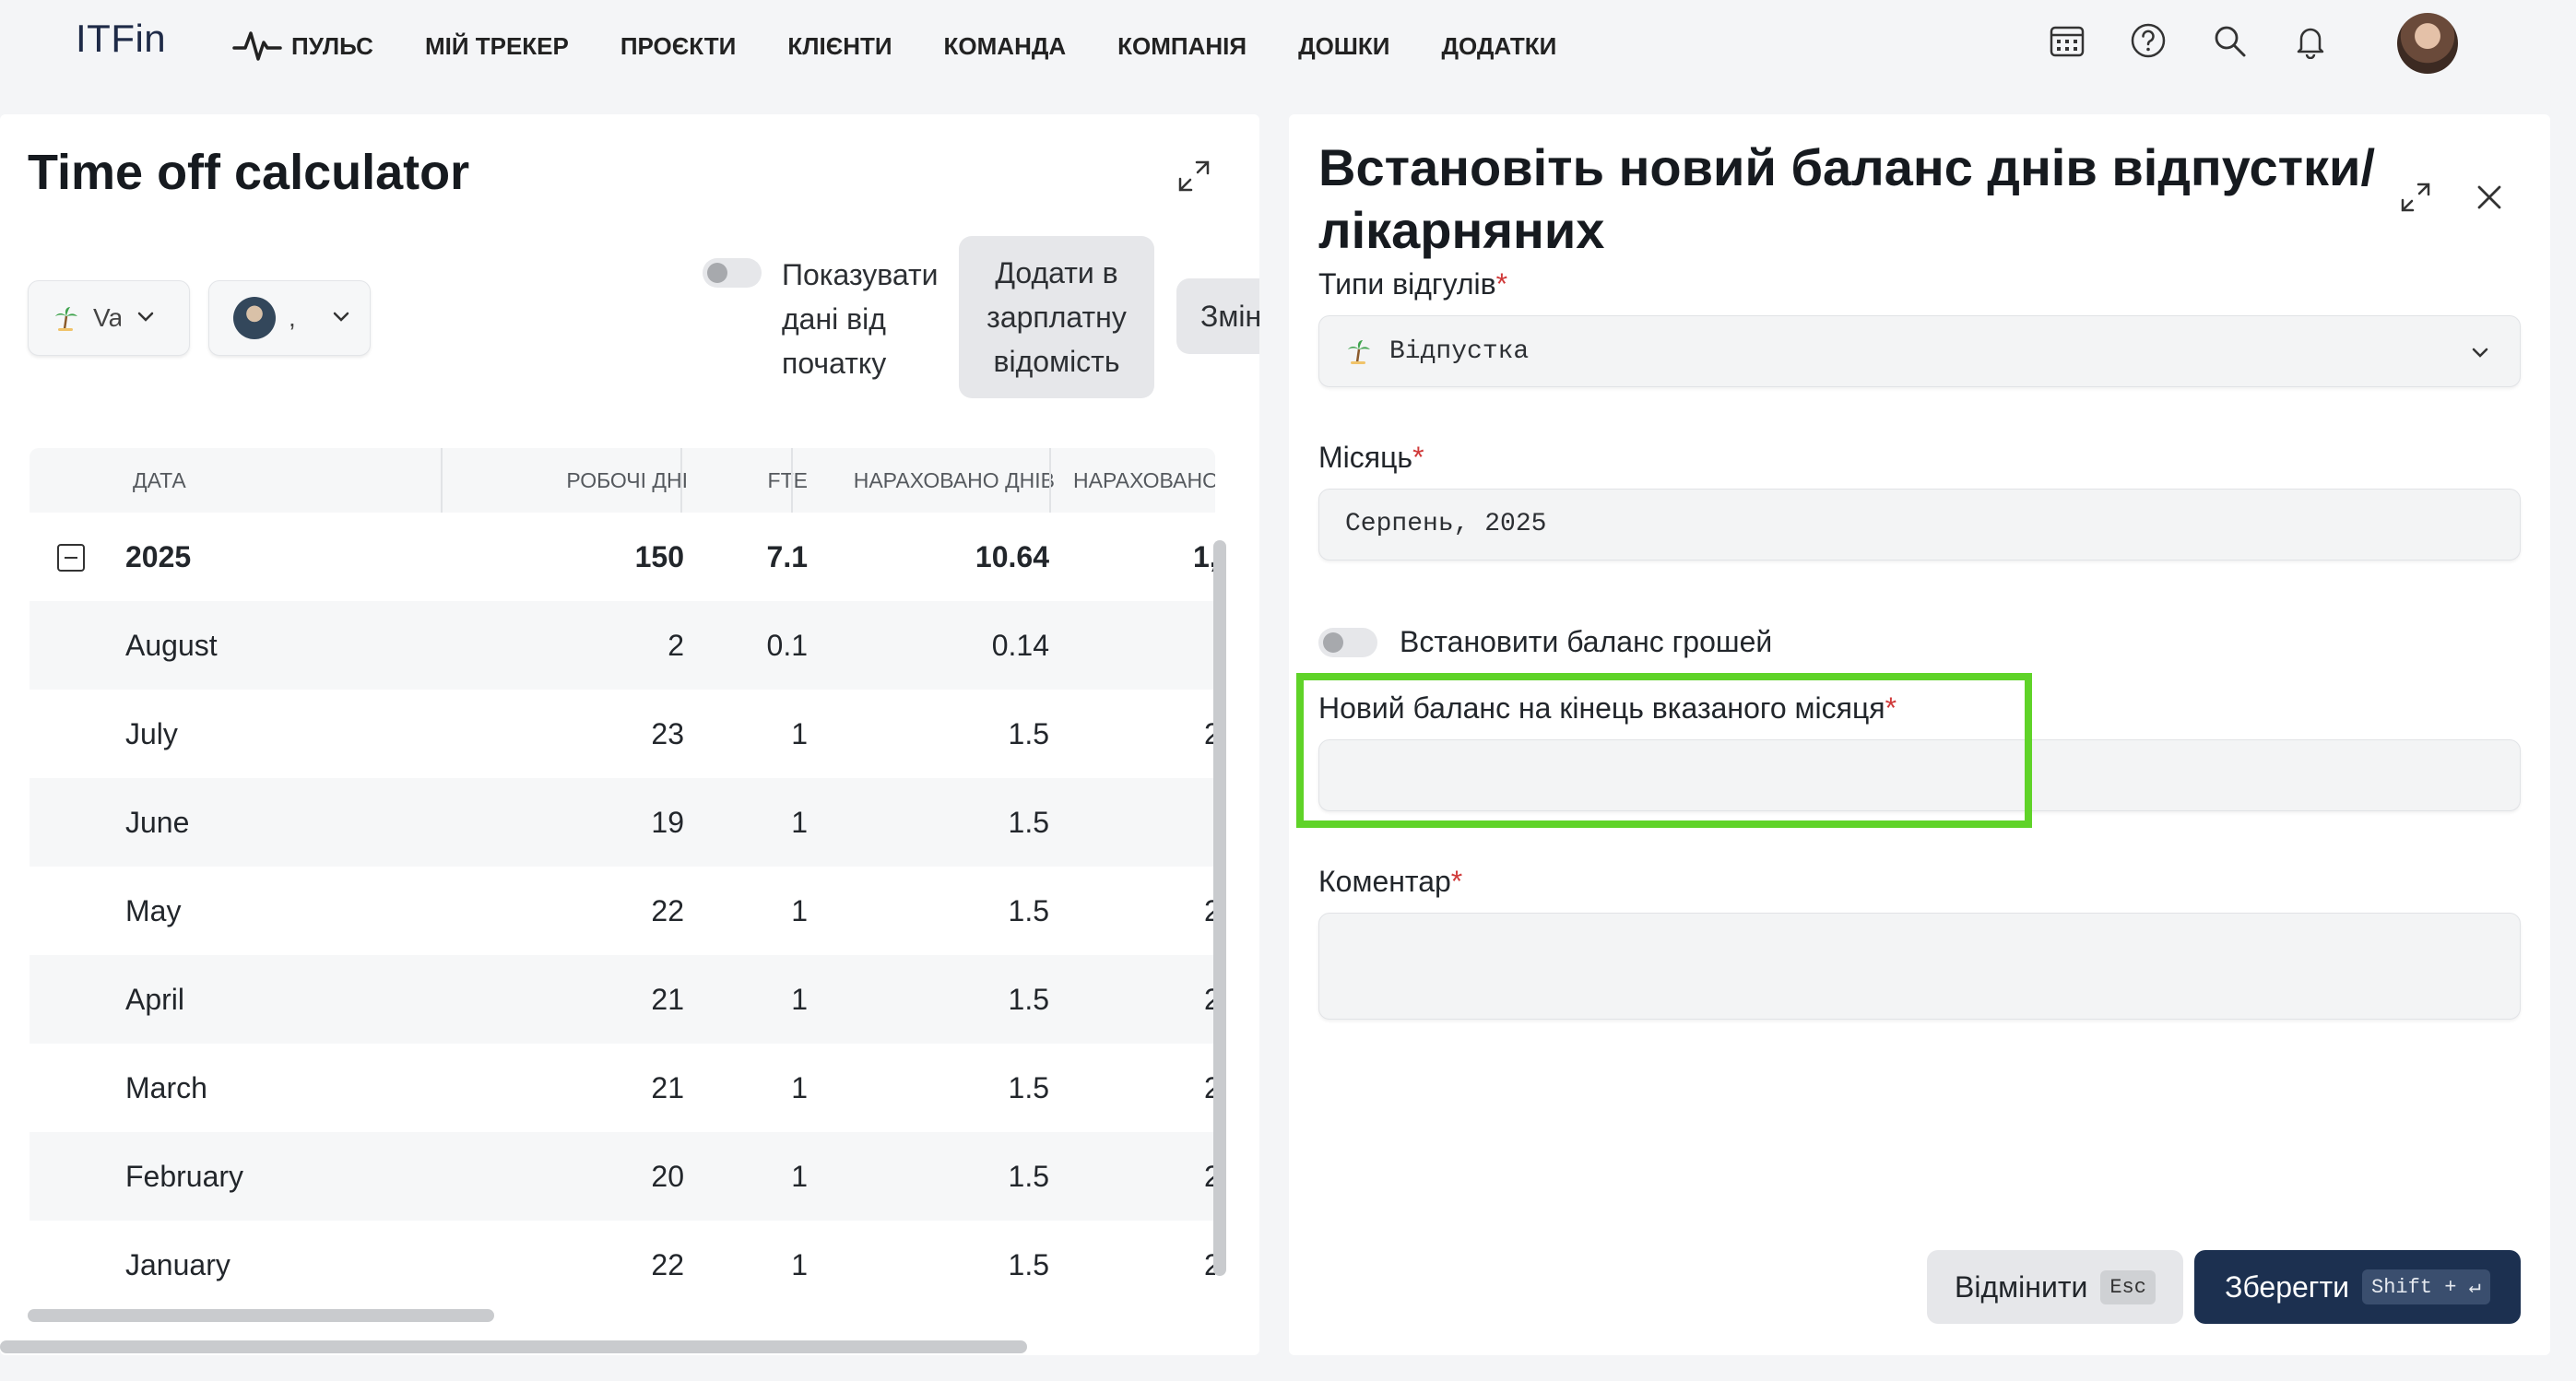 The height and width of the screenshot is (1381, 2576). I want to click on cell-date: 2025, so click(158, 556).